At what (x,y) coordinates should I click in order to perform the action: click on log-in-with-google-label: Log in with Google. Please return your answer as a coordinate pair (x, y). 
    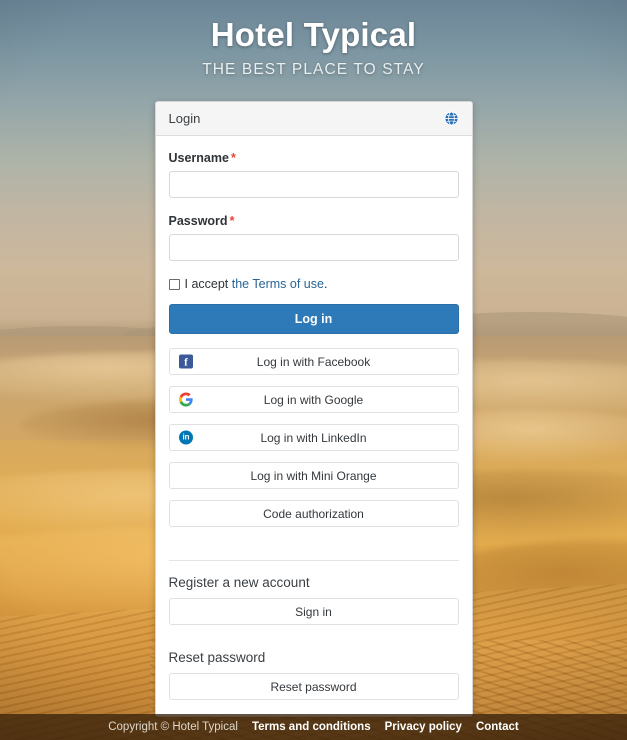
    Looking at the image, I should click on (313, 399).